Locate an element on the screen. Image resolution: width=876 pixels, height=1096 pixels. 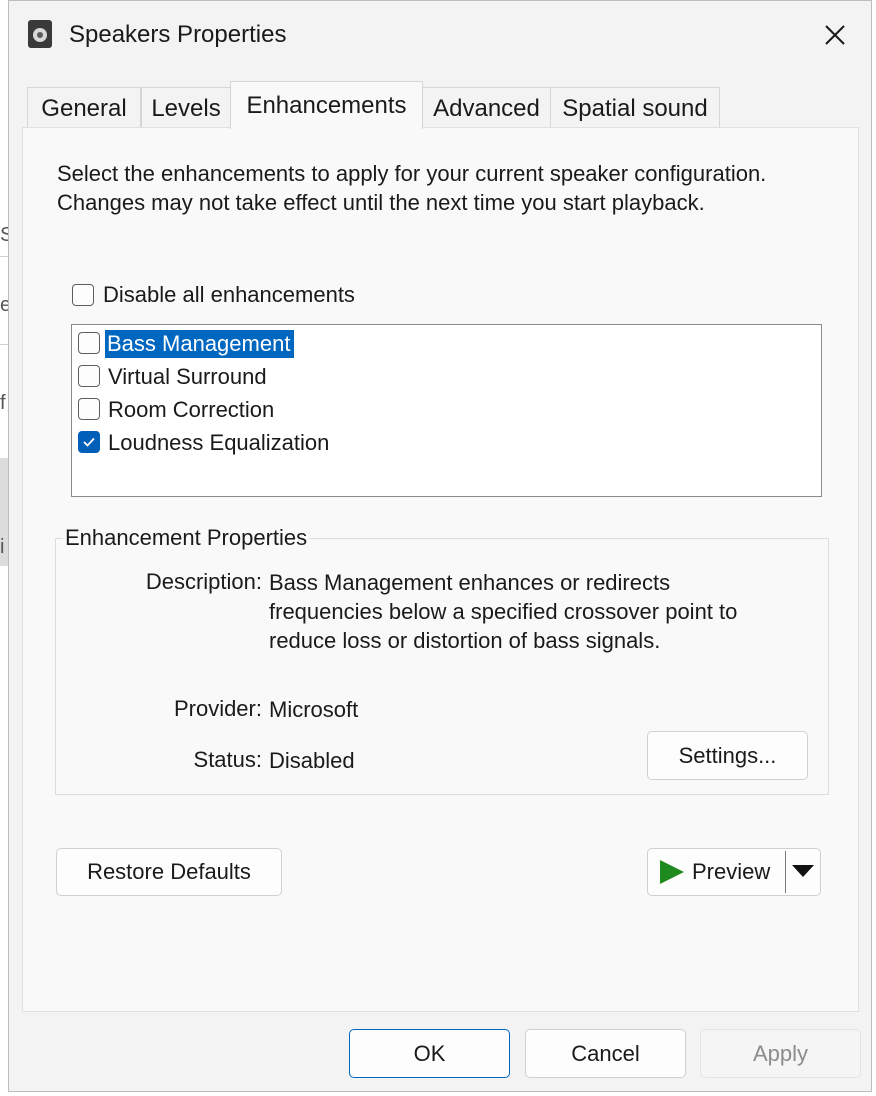
window-title: Speakers Properties is located at coordinates (178, 34).